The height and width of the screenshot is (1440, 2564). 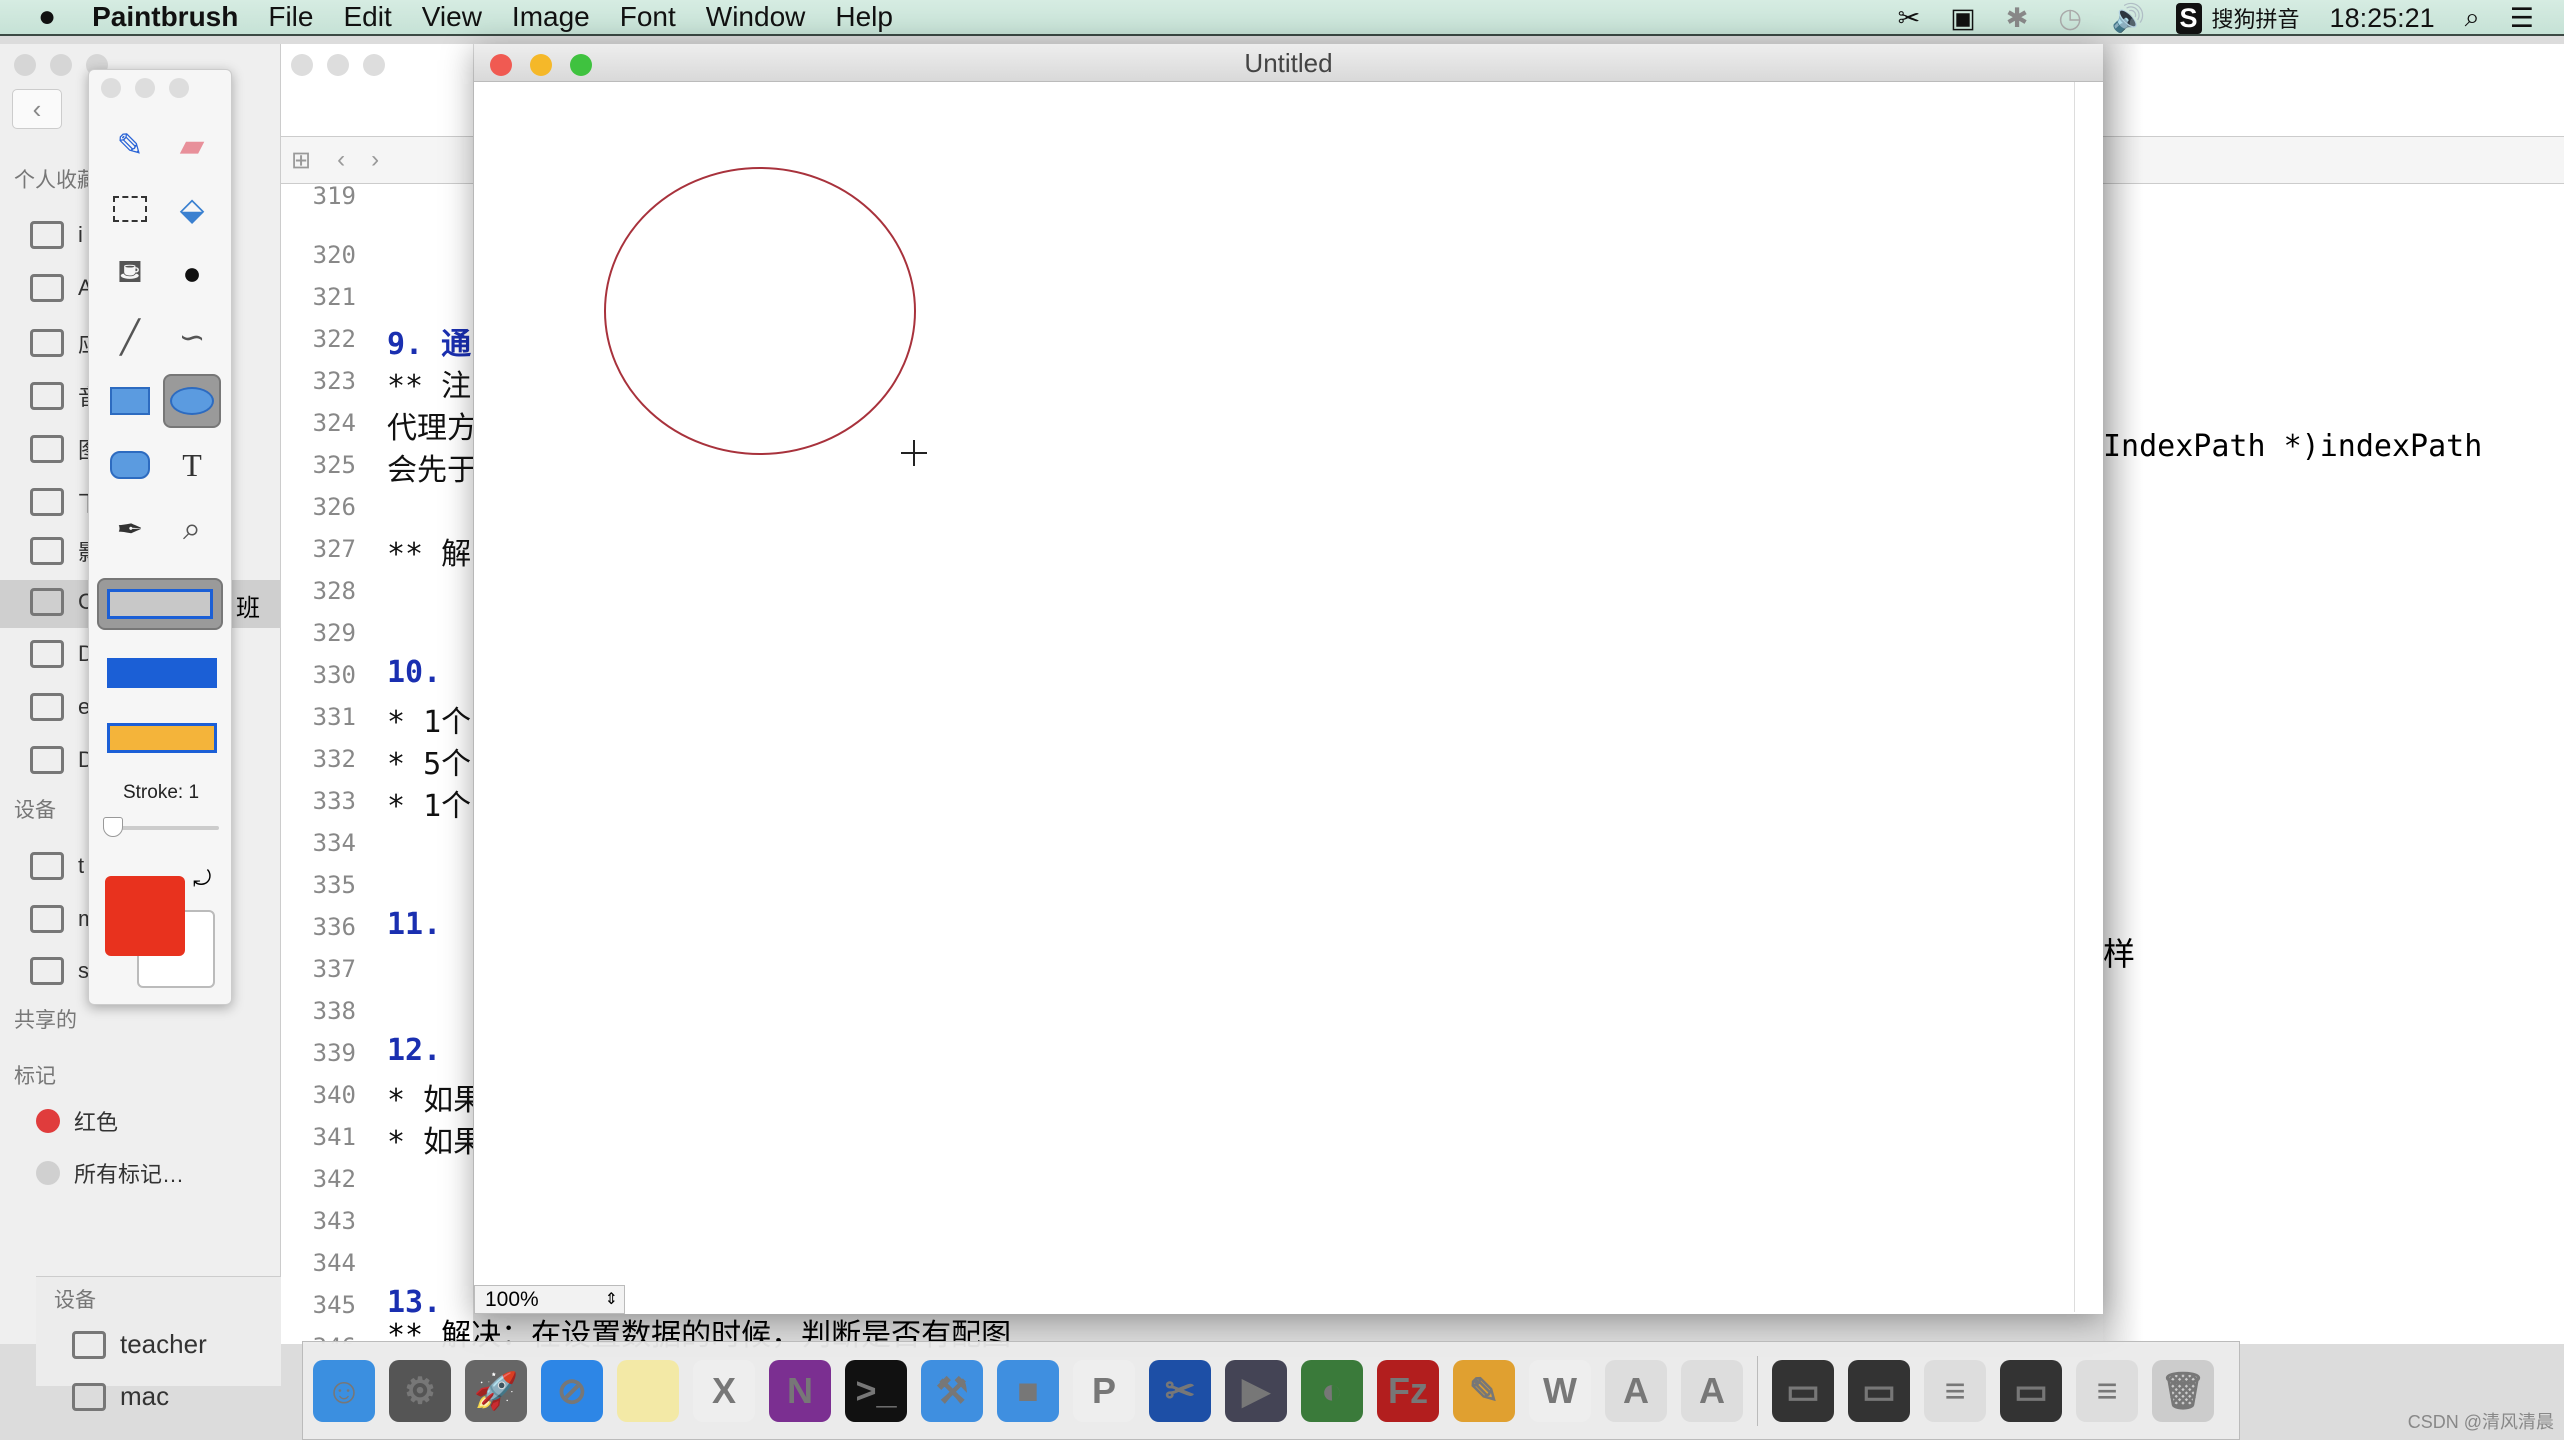 What do you see at coordinates (611, 1299) in the screenshot?
I see `stepper-icon: ⇕` at bounding box center [611, 1299].